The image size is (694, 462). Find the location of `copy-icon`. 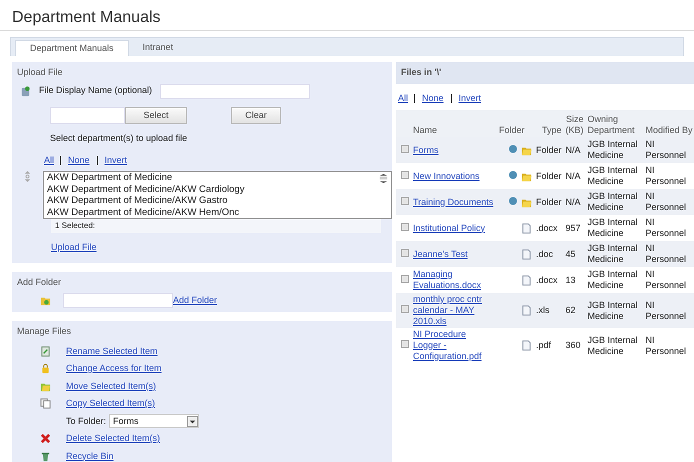

copy-icon is located at coordinates (45, 404).